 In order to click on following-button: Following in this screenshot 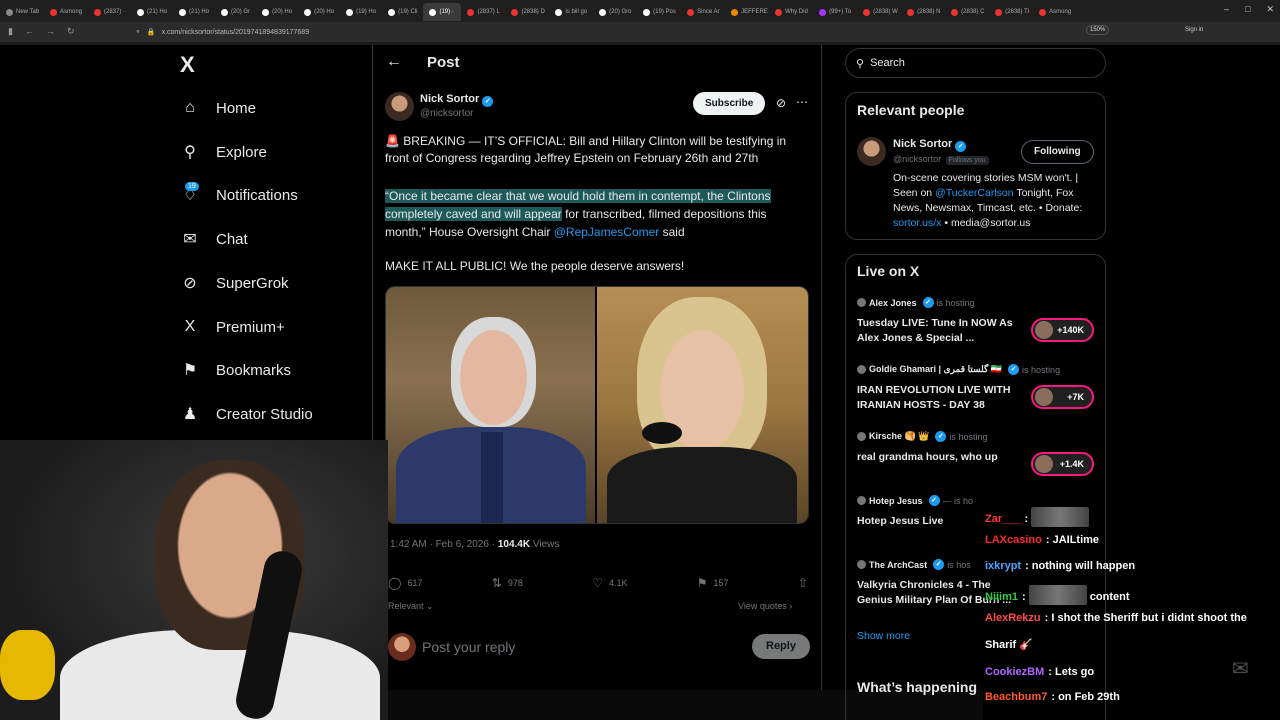, I will do `click(1057, 152)`.